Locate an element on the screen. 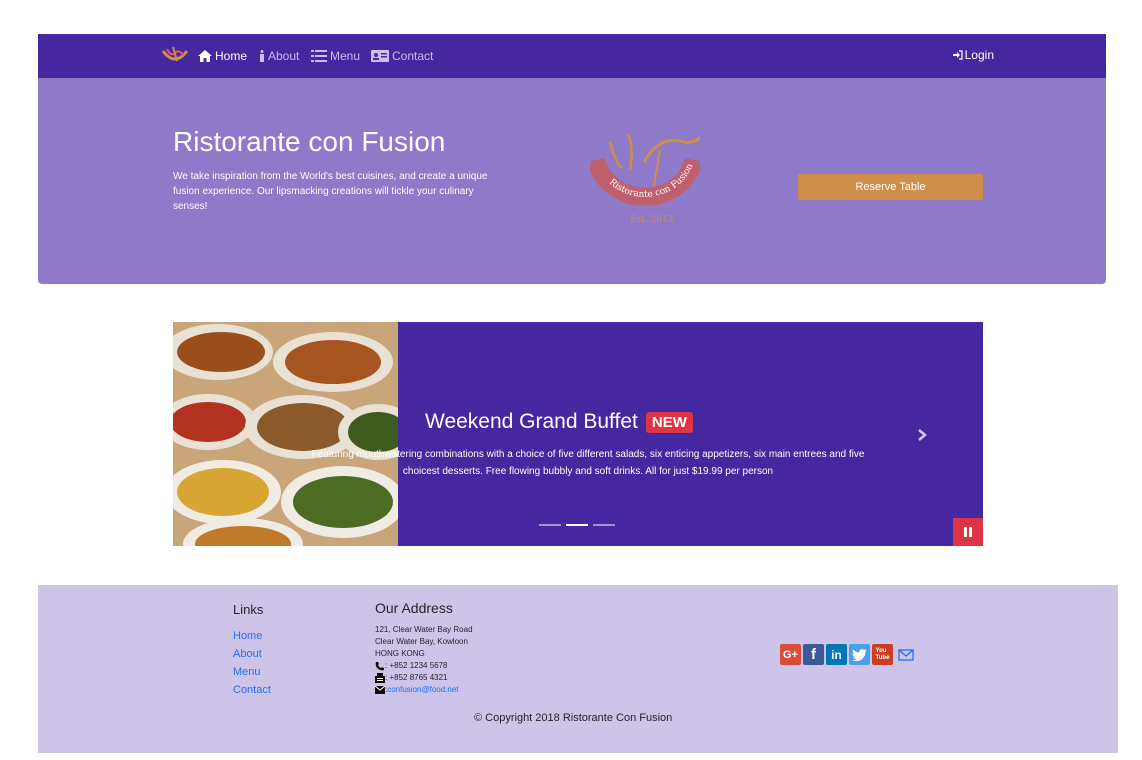  footer-link-home: Home is located at coordinates (252, 636).